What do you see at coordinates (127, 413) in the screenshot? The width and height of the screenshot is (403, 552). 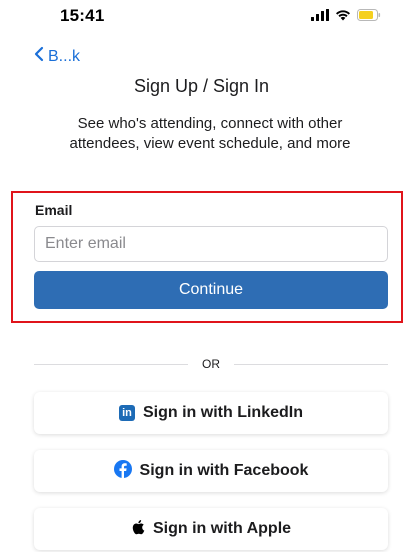 I see `linkedin-icon: in` at bounding box center [127, 413].